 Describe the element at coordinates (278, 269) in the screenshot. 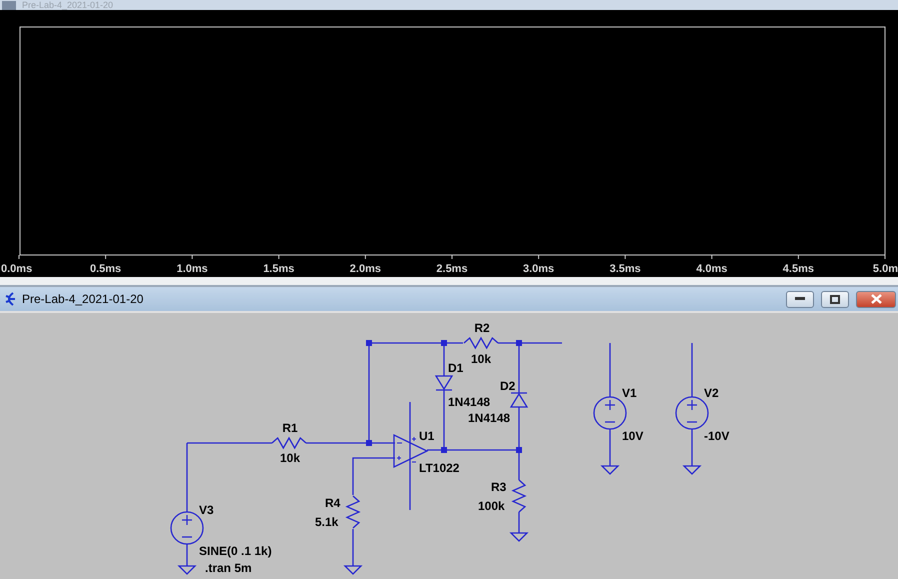

I see `axis-tick-label: 1.5ms` at that location.